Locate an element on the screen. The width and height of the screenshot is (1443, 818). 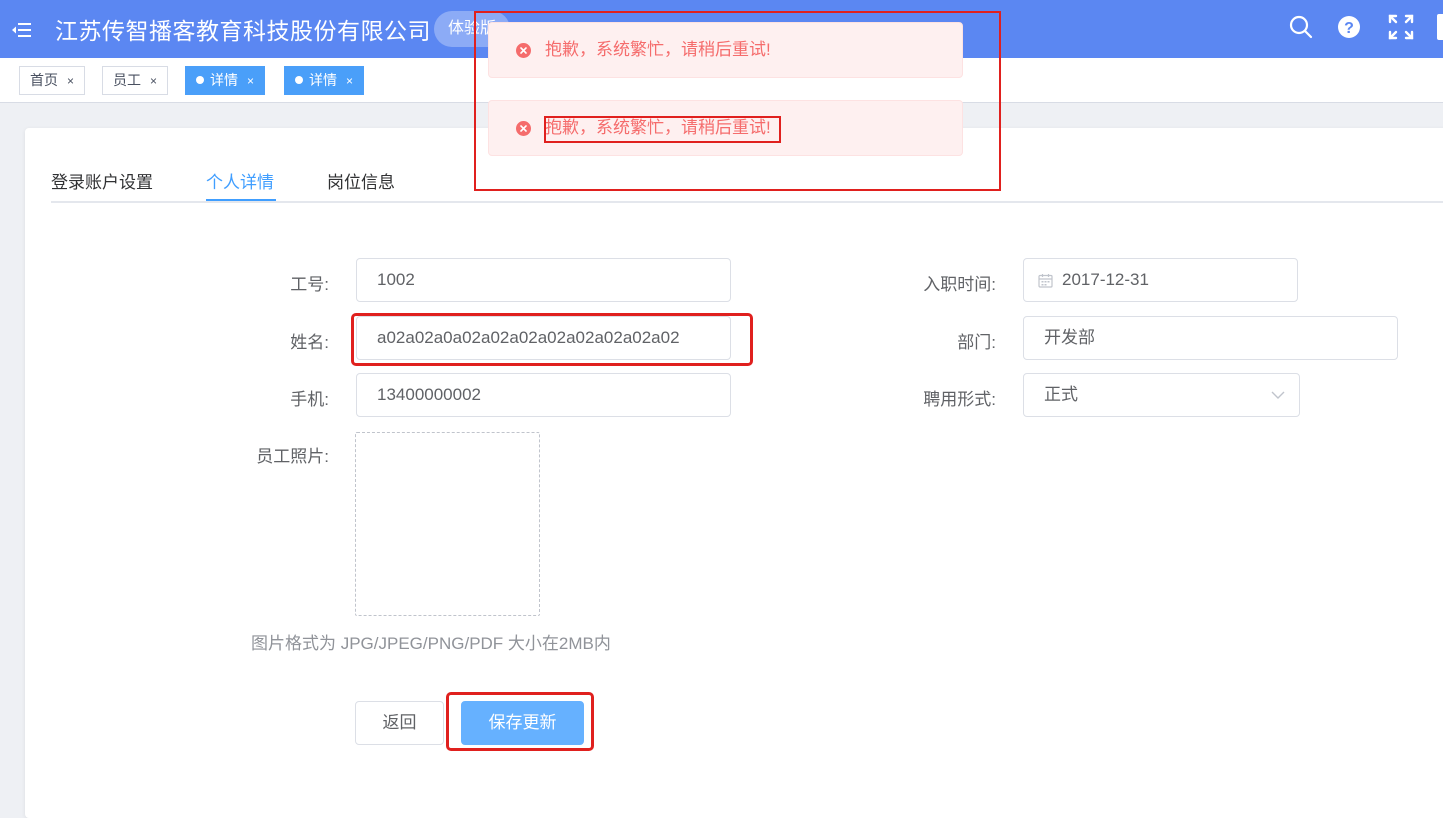
name-label: 姓名: is located at coordinates (309, 342).